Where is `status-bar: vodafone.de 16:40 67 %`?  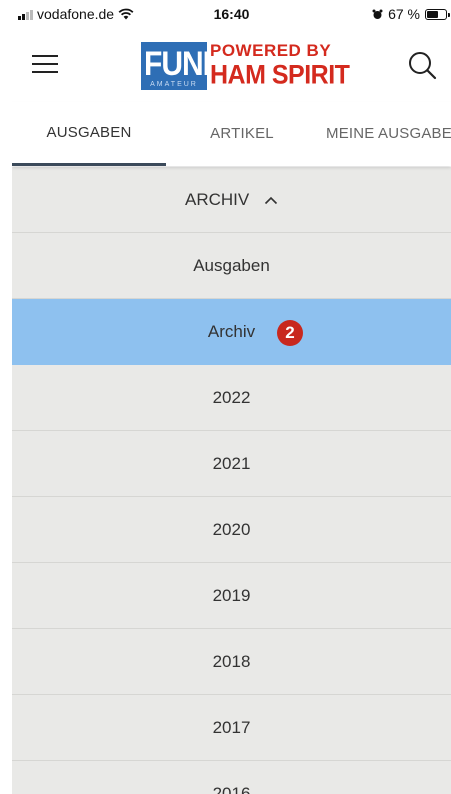
status-bar: vodafone.de 16:40 67 % is located at coordinates (231, 15).